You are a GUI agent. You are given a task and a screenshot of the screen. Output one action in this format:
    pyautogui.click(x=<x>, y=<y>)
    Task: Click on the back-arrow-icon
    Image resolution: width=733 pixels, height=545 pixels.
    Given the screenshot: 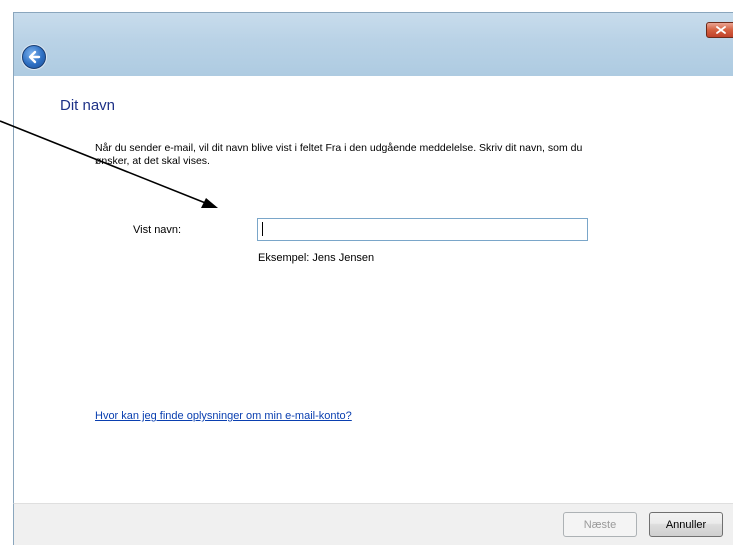 What is the action you would take?
    pyautogui.click(x=34, y=57)
    